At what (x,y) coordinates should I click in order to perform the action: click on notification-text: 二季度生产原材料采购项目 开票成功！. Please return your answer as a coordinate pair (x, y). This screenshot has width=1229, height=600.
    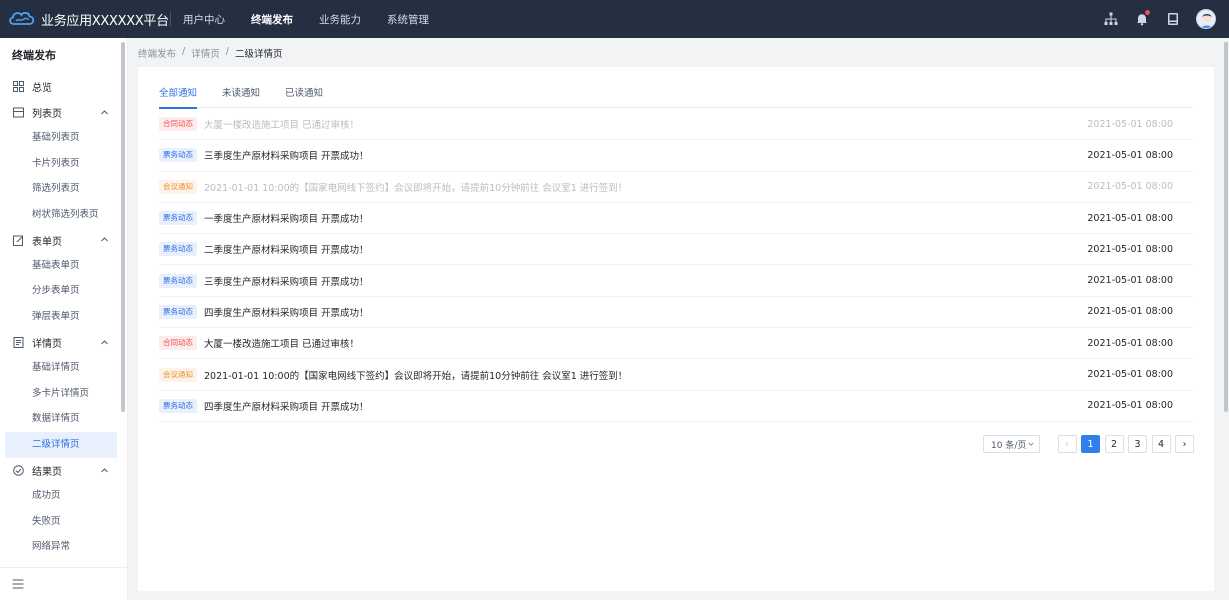
    Looking at the image, I should click on (286, 251).